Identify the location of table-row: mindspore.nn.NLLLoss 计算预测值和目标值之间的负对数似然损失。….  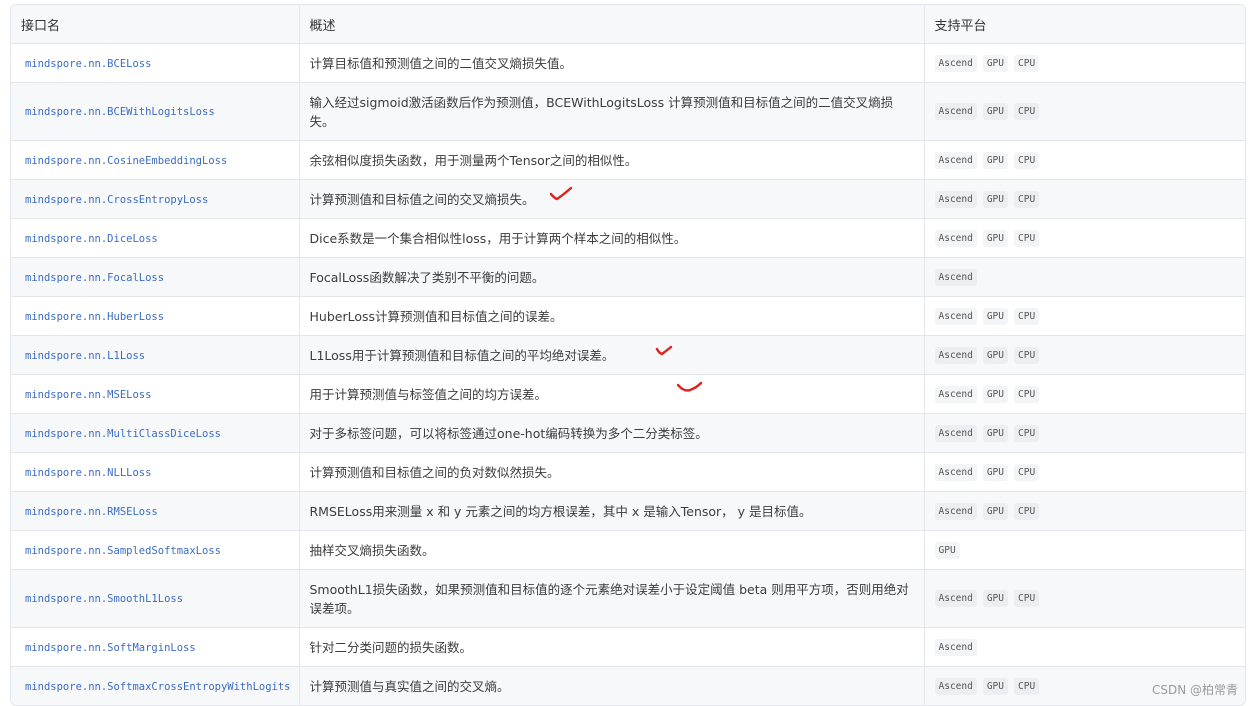
(628, 472).